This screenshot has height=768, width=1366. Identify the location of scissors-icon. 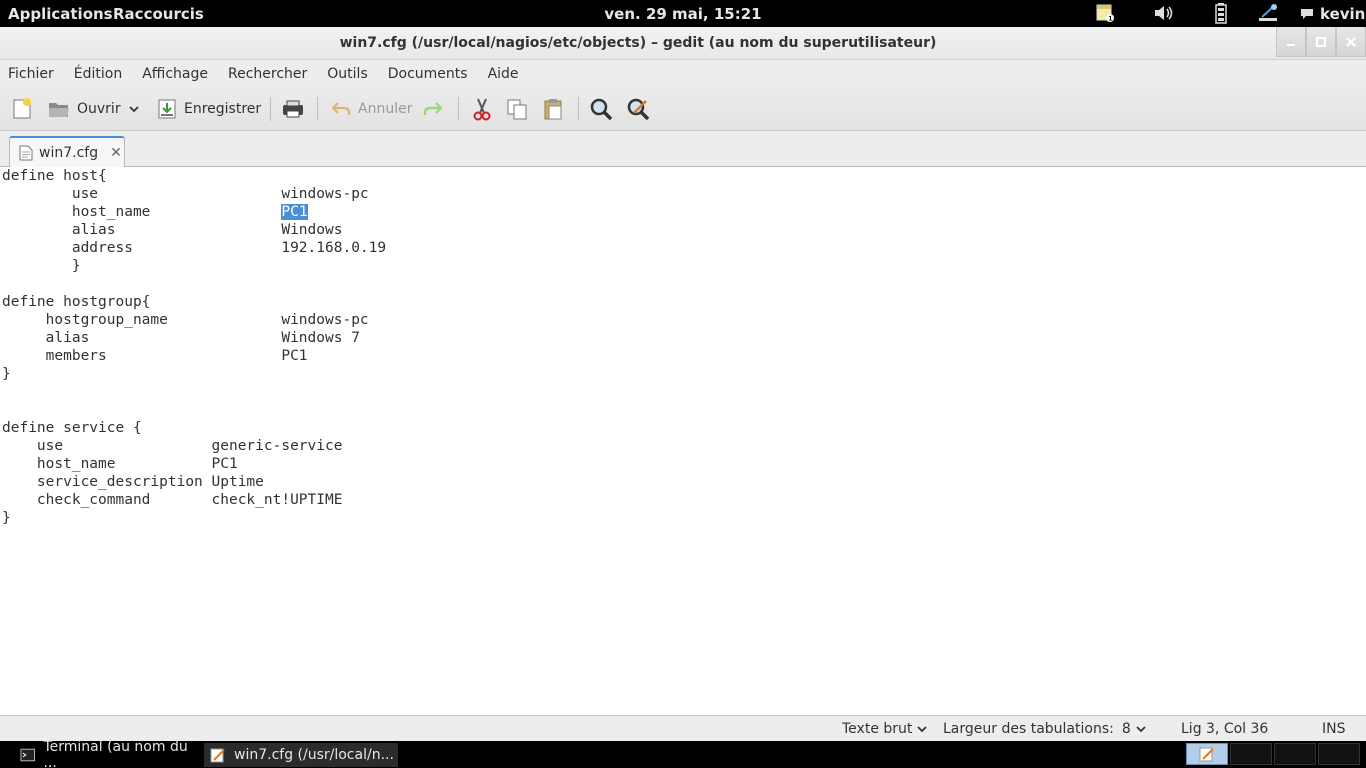
(482, 109).